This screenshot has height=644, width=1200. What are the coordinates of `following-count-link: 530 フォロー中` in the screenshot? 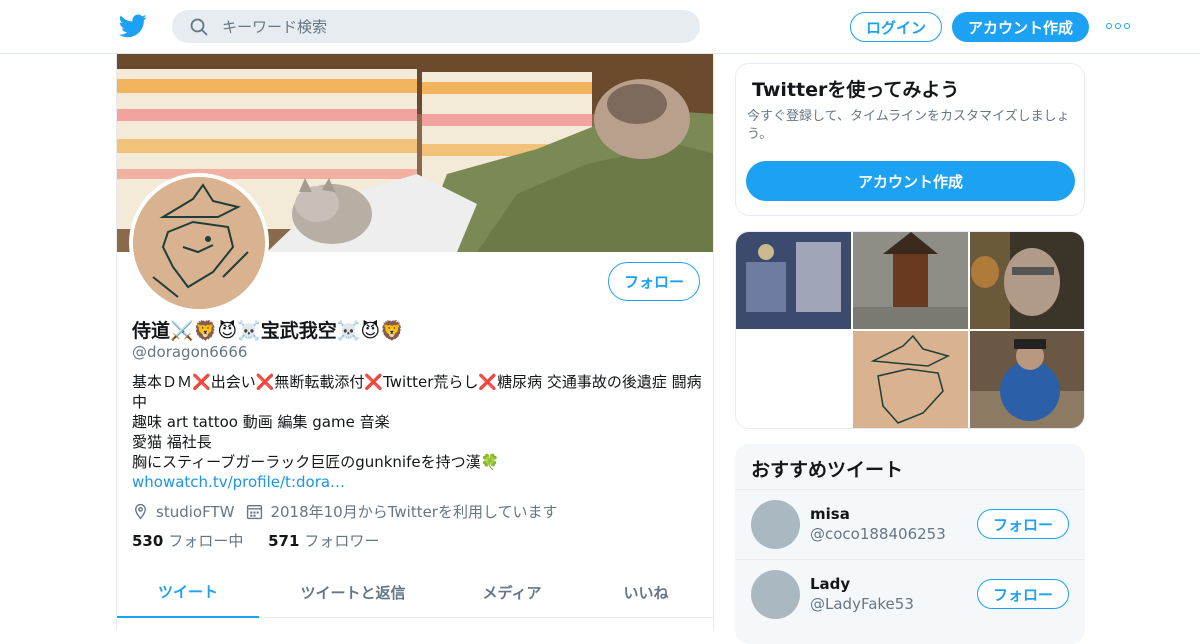 It's located at (187, 541).